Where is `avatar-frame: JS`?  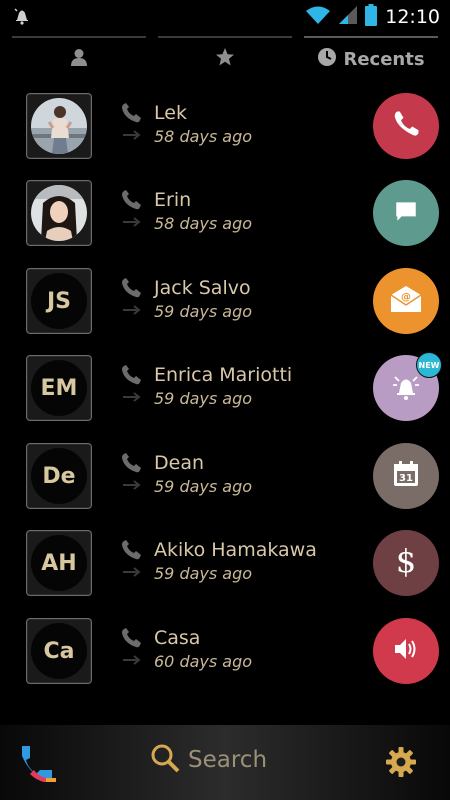
avatar-frame: JS is located at coordinates (59, 301).